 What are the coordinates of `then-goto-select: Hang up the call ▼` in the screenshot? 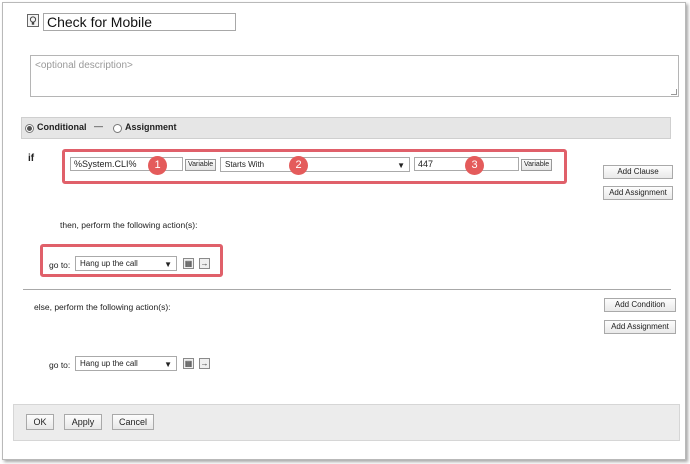 It's located at (126, 263).